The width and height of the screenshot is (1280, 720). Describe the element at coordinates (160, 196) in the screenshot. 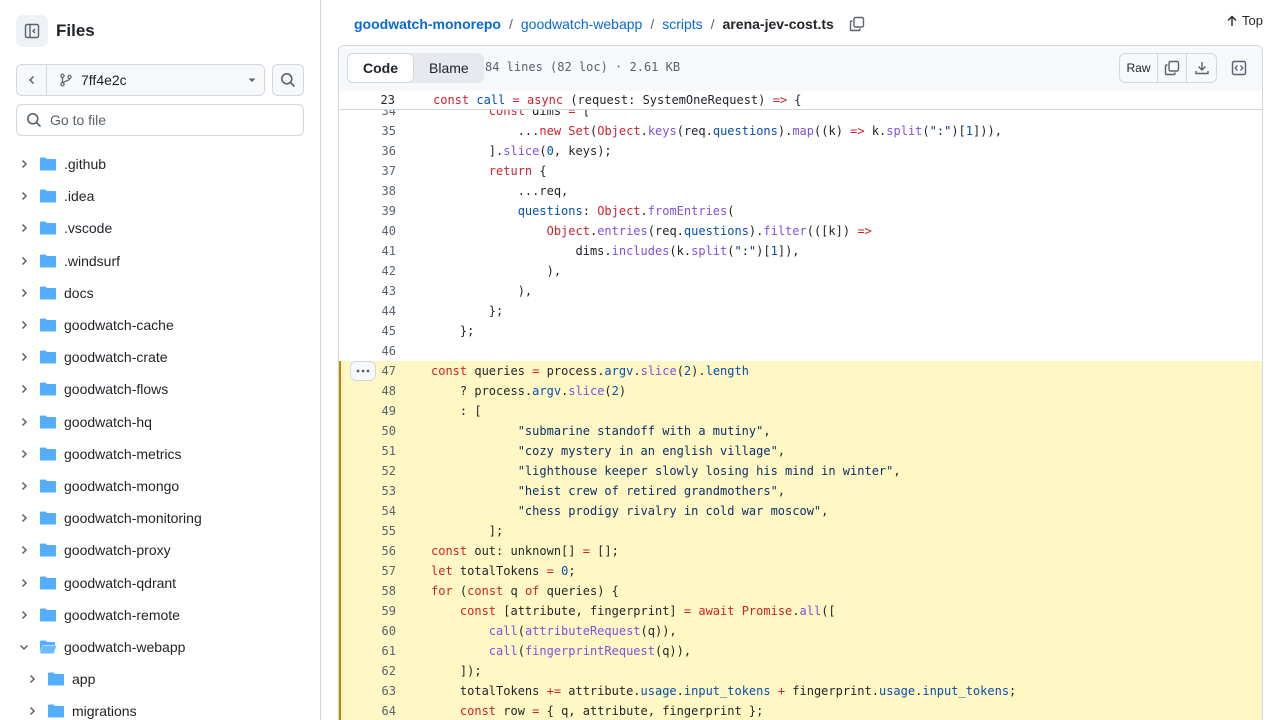

I see `tree-item: .idea` at that location.